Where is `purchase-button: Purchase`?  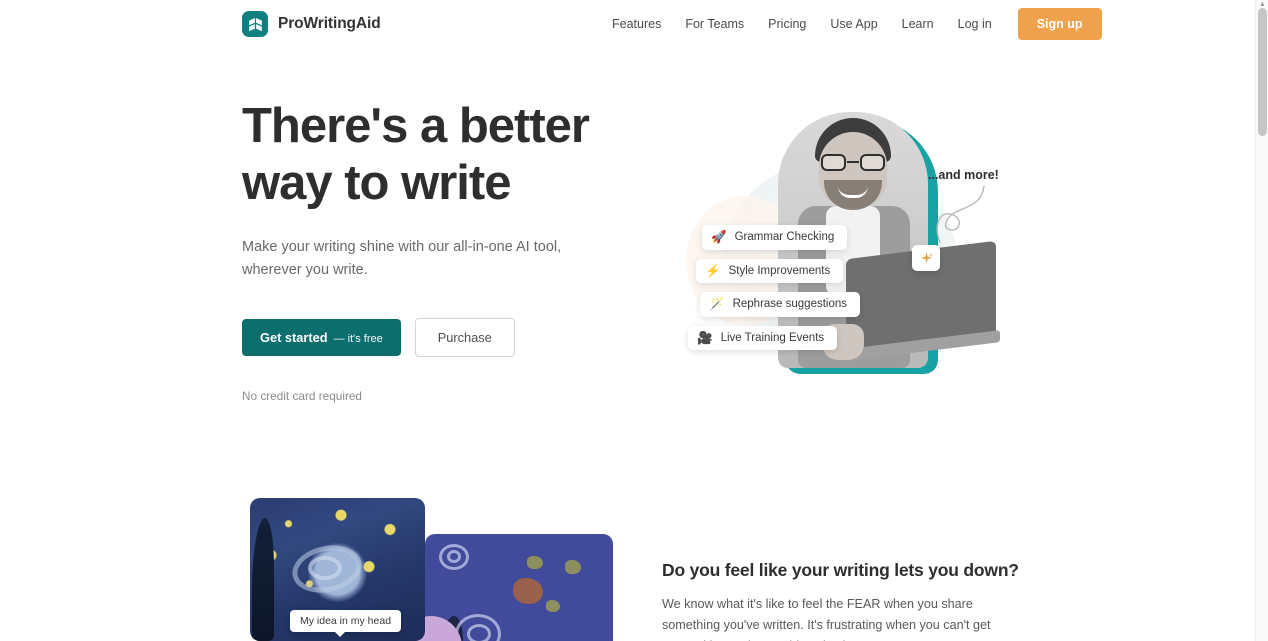
purchase-button: Purchase is located at coordinates (464, 337).